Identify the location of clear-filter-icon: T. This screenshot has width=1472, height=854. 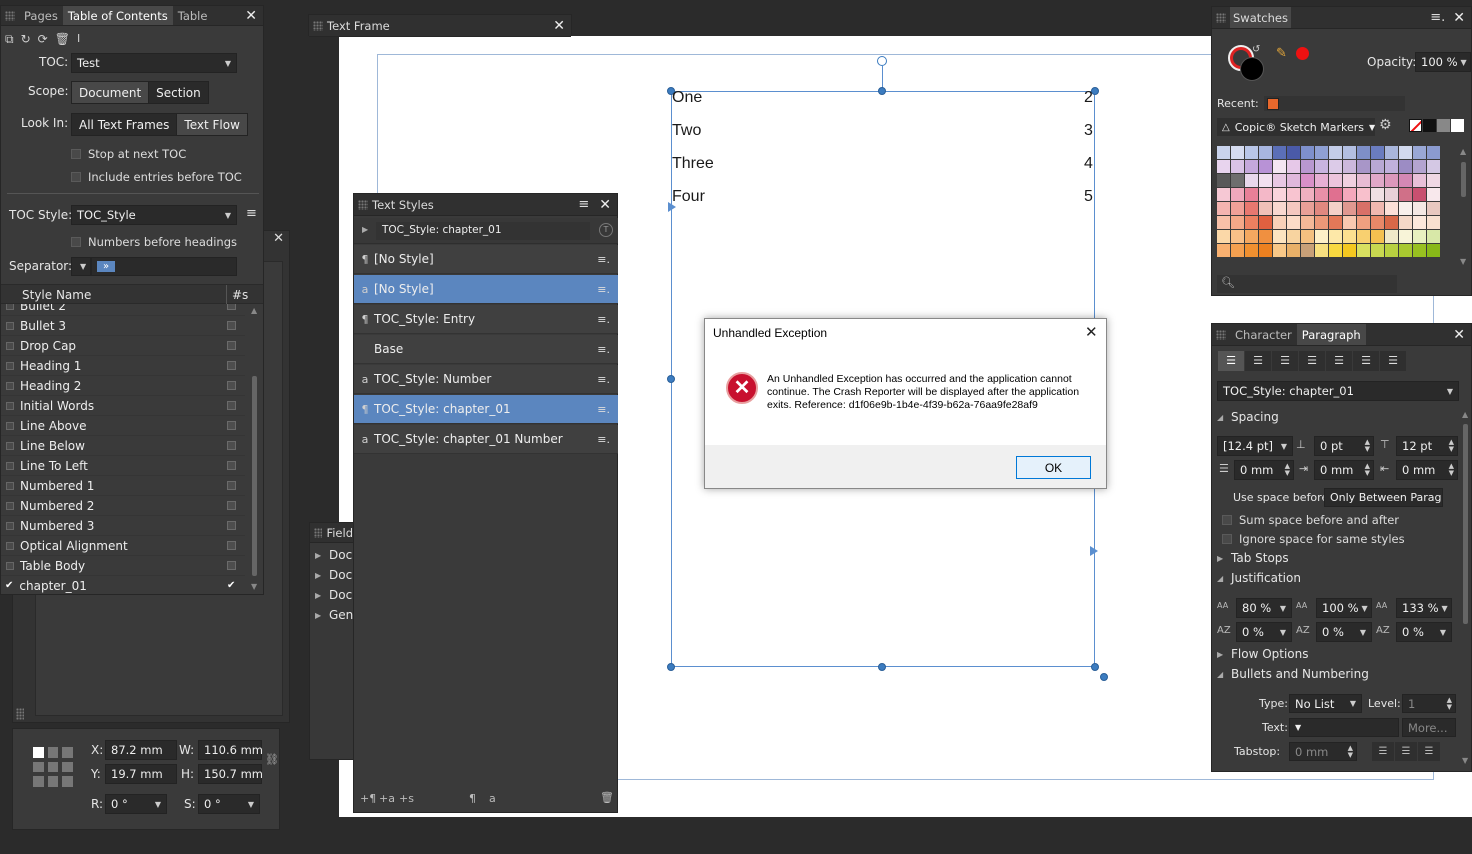
(606, 230).